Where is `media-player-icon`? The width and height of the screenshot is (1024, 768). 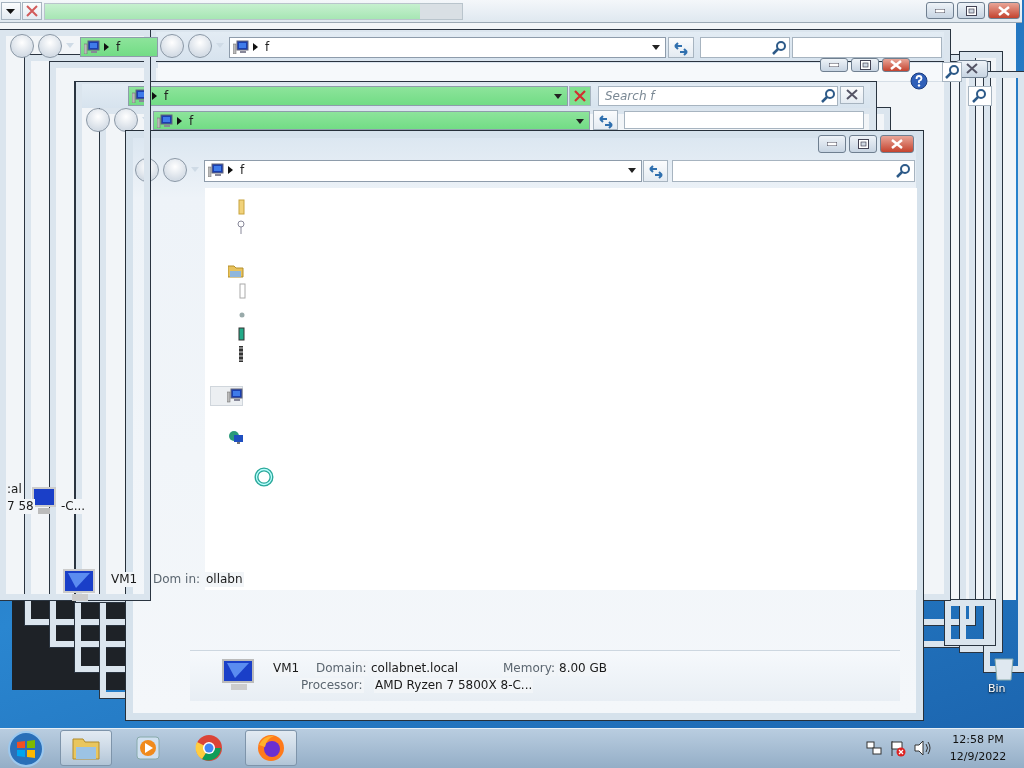 media-player-icon is located at coordinates (148, 748).